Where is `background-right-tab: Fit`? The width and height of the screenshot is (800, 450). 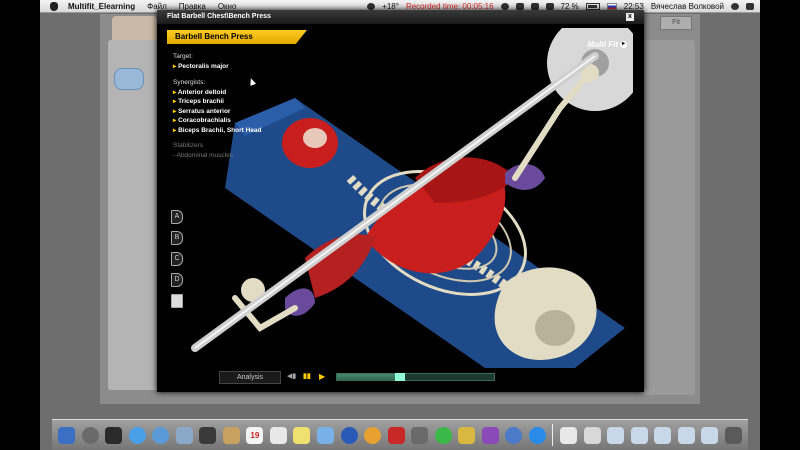 background-right-tab: Fit is located at coordinates (676, 23).